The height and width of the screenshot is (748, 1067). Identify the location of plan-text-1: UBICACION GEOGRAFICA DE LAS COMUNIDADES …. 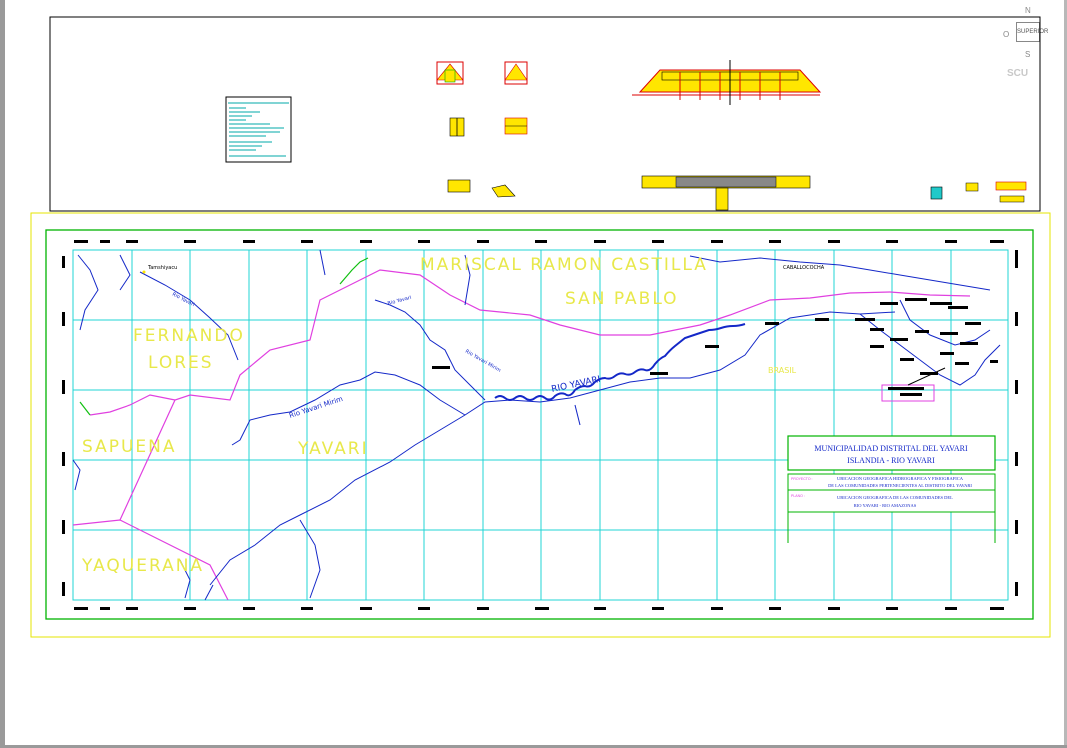
(895, 497).